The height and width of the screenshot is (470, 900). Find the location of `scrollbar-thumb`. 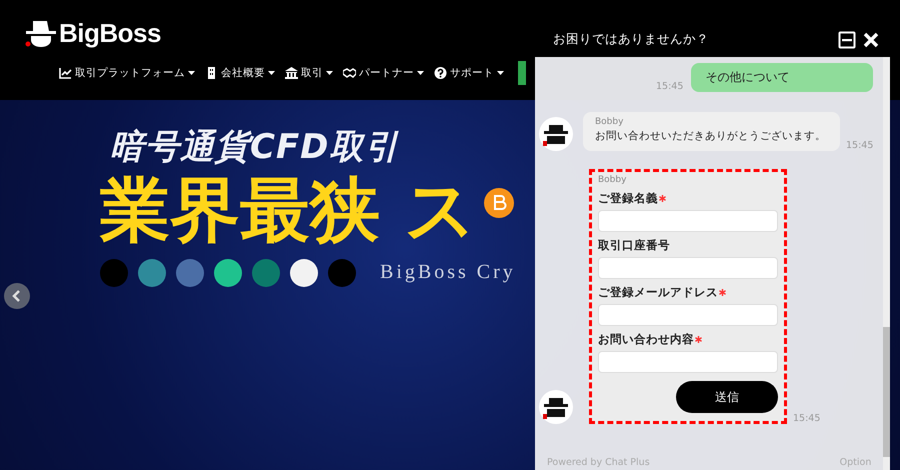

scrollbar-thumb is located at coordinates (886, 392).